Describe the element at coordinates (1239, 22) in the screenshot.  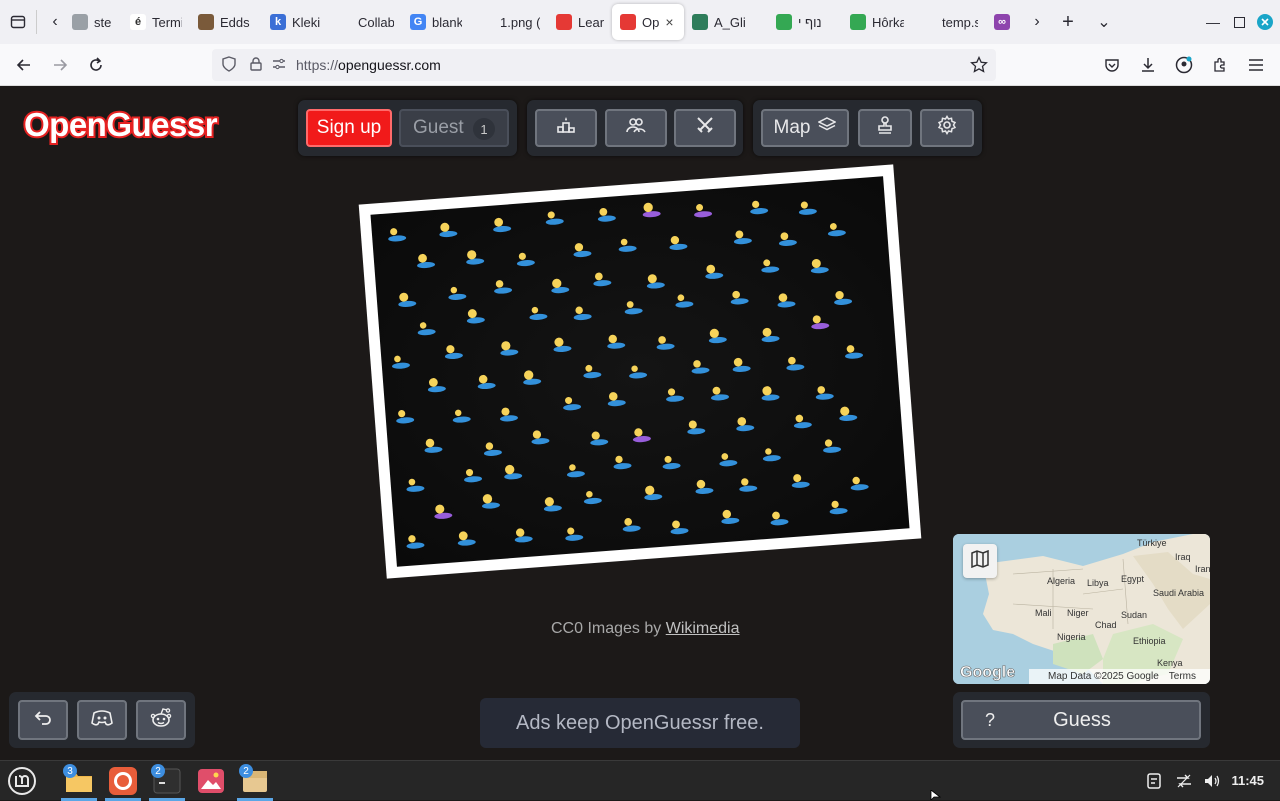
I see `maximize-icon` at that location.